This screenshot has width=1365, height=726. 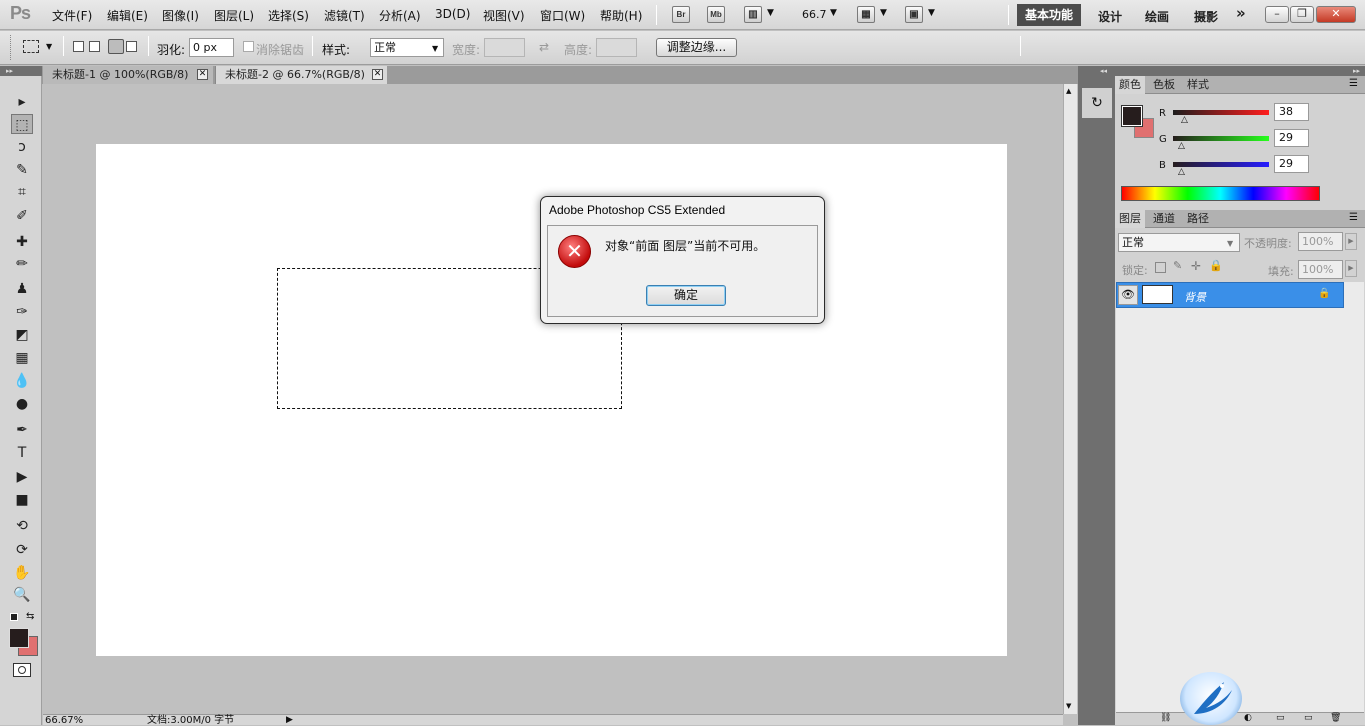 What do you see at coordinates (1291, 112) in the screenshot?
I see `r-value-input: 38` at bounding box center [1291, 112].